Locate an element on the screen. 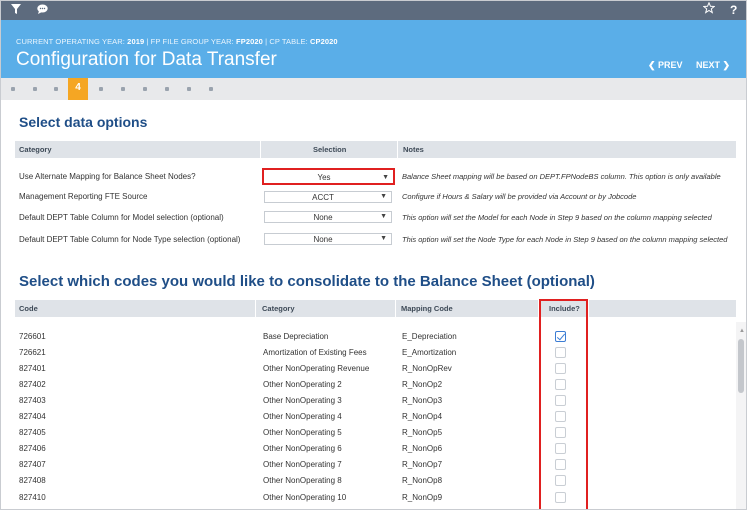  page-title: Configuration for Data Transfer is located at coordinates (146, 59).